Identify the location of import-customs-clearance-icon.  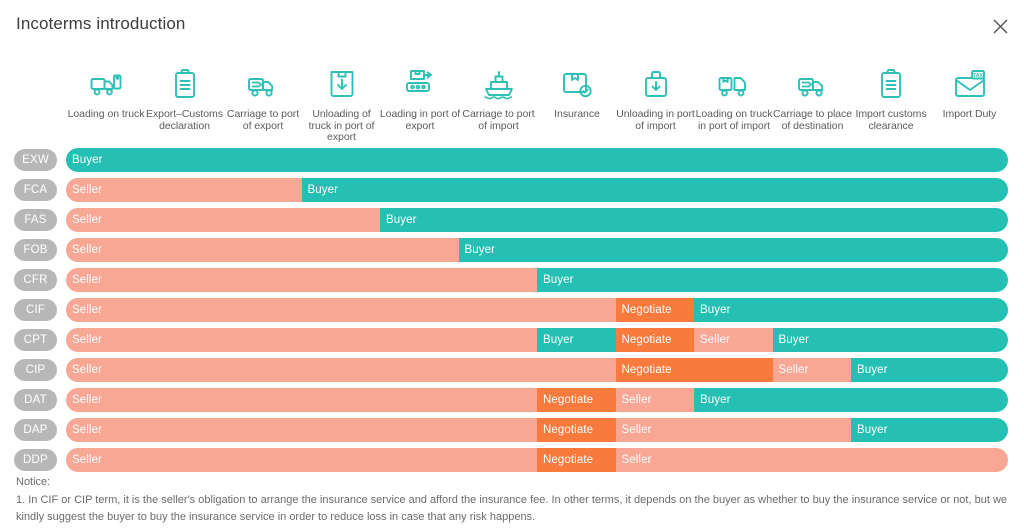
(891, 84).